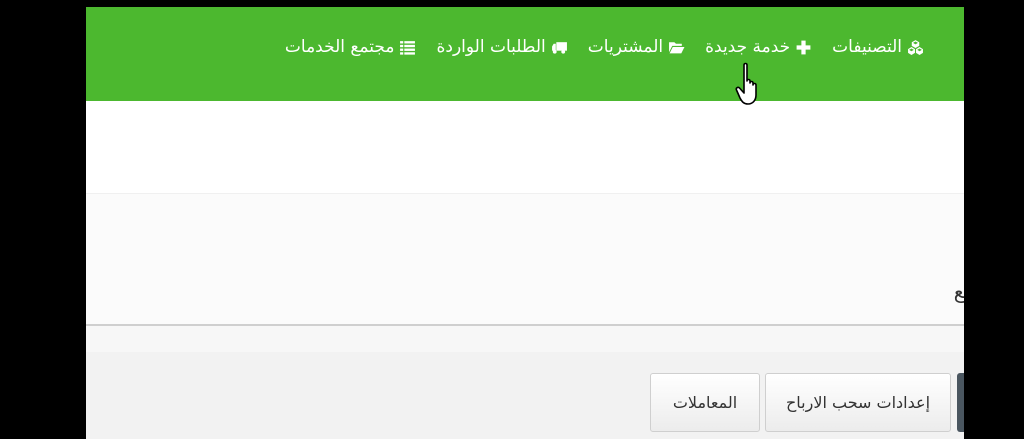  What do you see at coordinates (408, 47) in the screenshot?
I see `list-icon` at bounding box center [408, 47].